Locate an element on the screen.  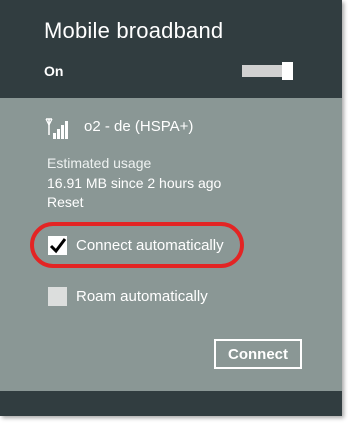
estimated-usage-label: Estimated usage is located at coordinates (99, 163).